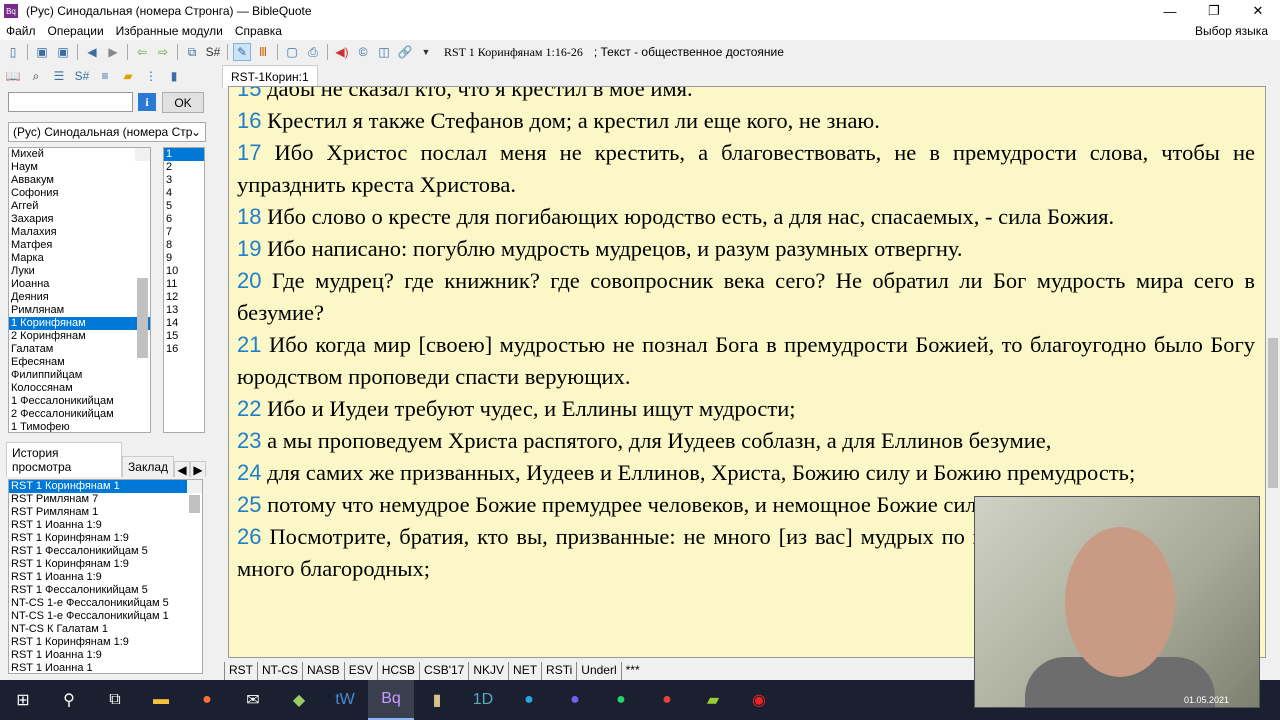  I want to click on page-icon: ▢, so click(292, 52).